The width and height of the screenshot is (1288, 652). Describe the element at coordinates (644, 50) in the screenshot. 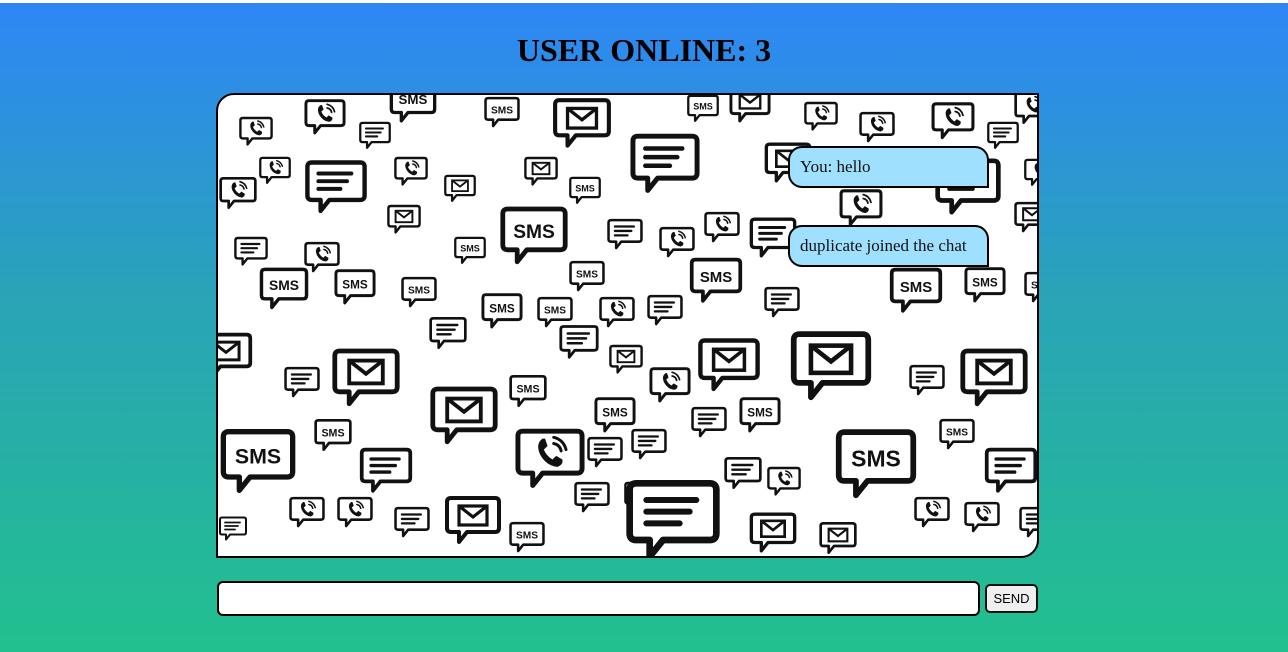

I see `online-users-title: USER ONLINE: 3` at that location.